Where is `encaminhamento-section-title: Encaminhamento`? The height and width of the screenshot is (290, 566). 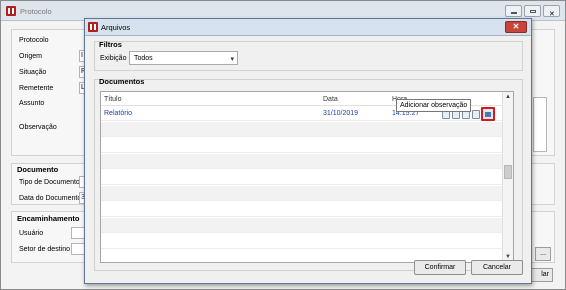 encaminhamento-section-title: Encaminhamento is located at coordinates (48, 218).